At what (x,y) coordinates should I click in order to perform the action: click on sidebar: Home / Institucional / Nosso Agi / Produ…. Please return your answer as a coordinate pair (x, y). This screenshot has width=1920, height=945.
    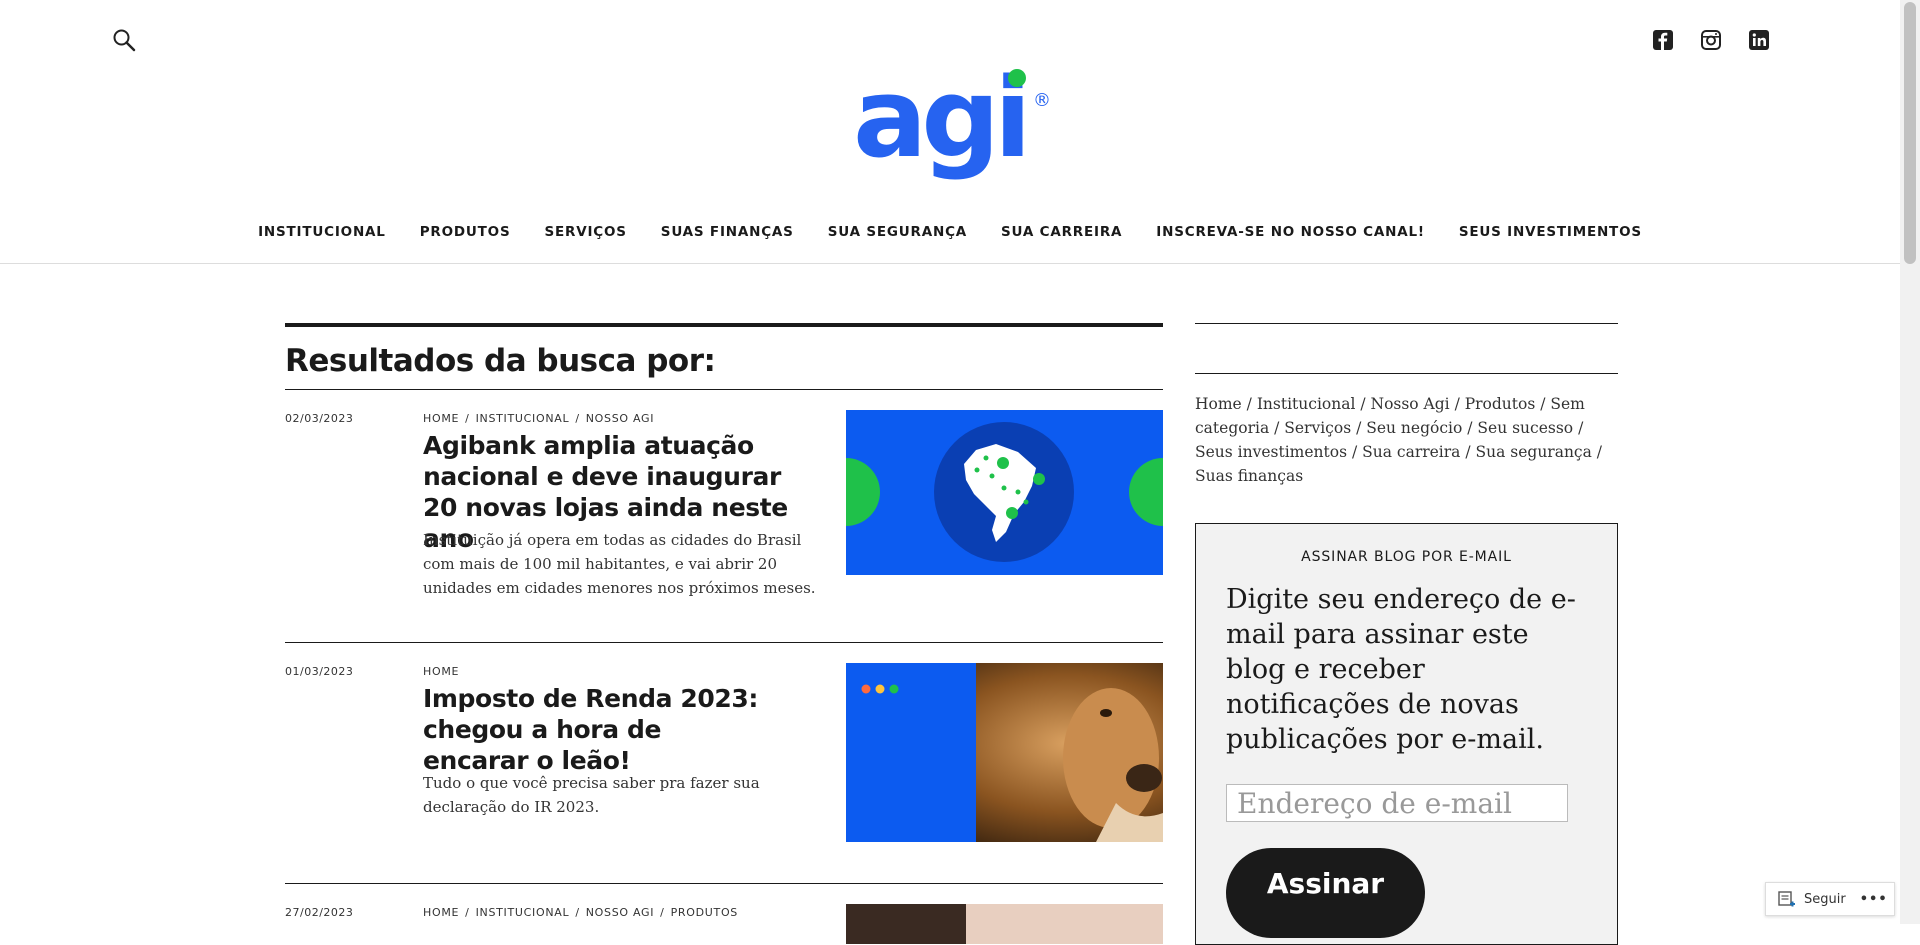
    Looking at the image, I should click on (1406, 634).